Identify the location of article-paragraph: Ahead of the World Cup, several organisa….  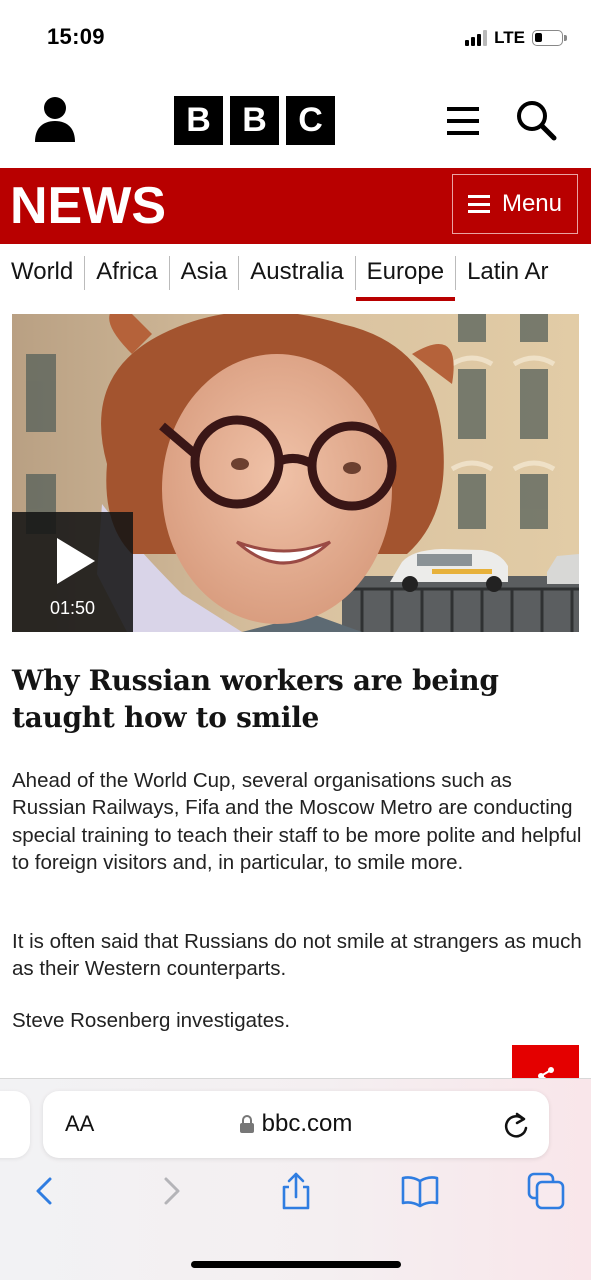
(297, 821).